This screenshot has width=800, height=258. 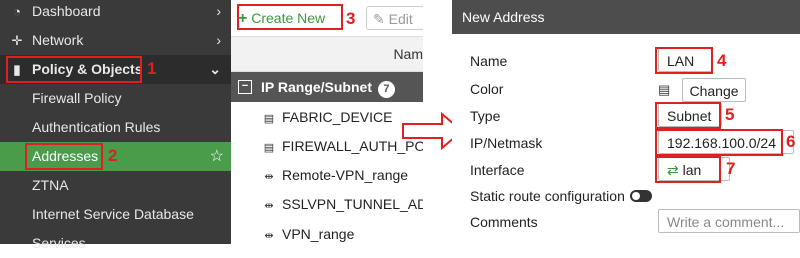 I want to click on static-route-toggle, so click(x=641, y=196).